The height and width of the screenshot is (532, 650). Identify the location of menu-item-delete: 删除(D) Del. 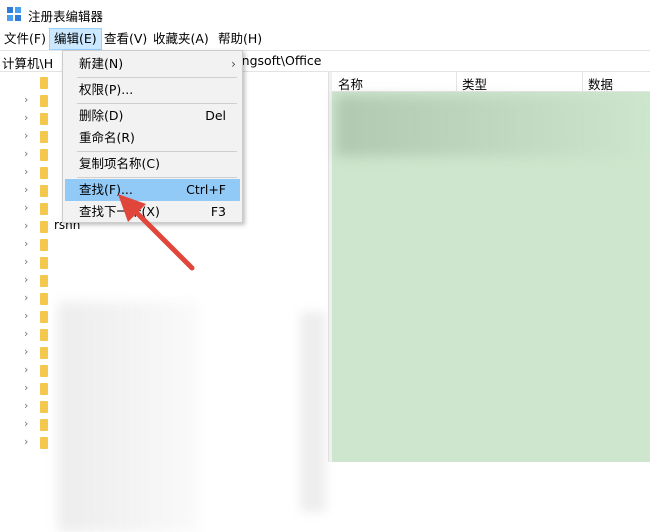
(152, 116).